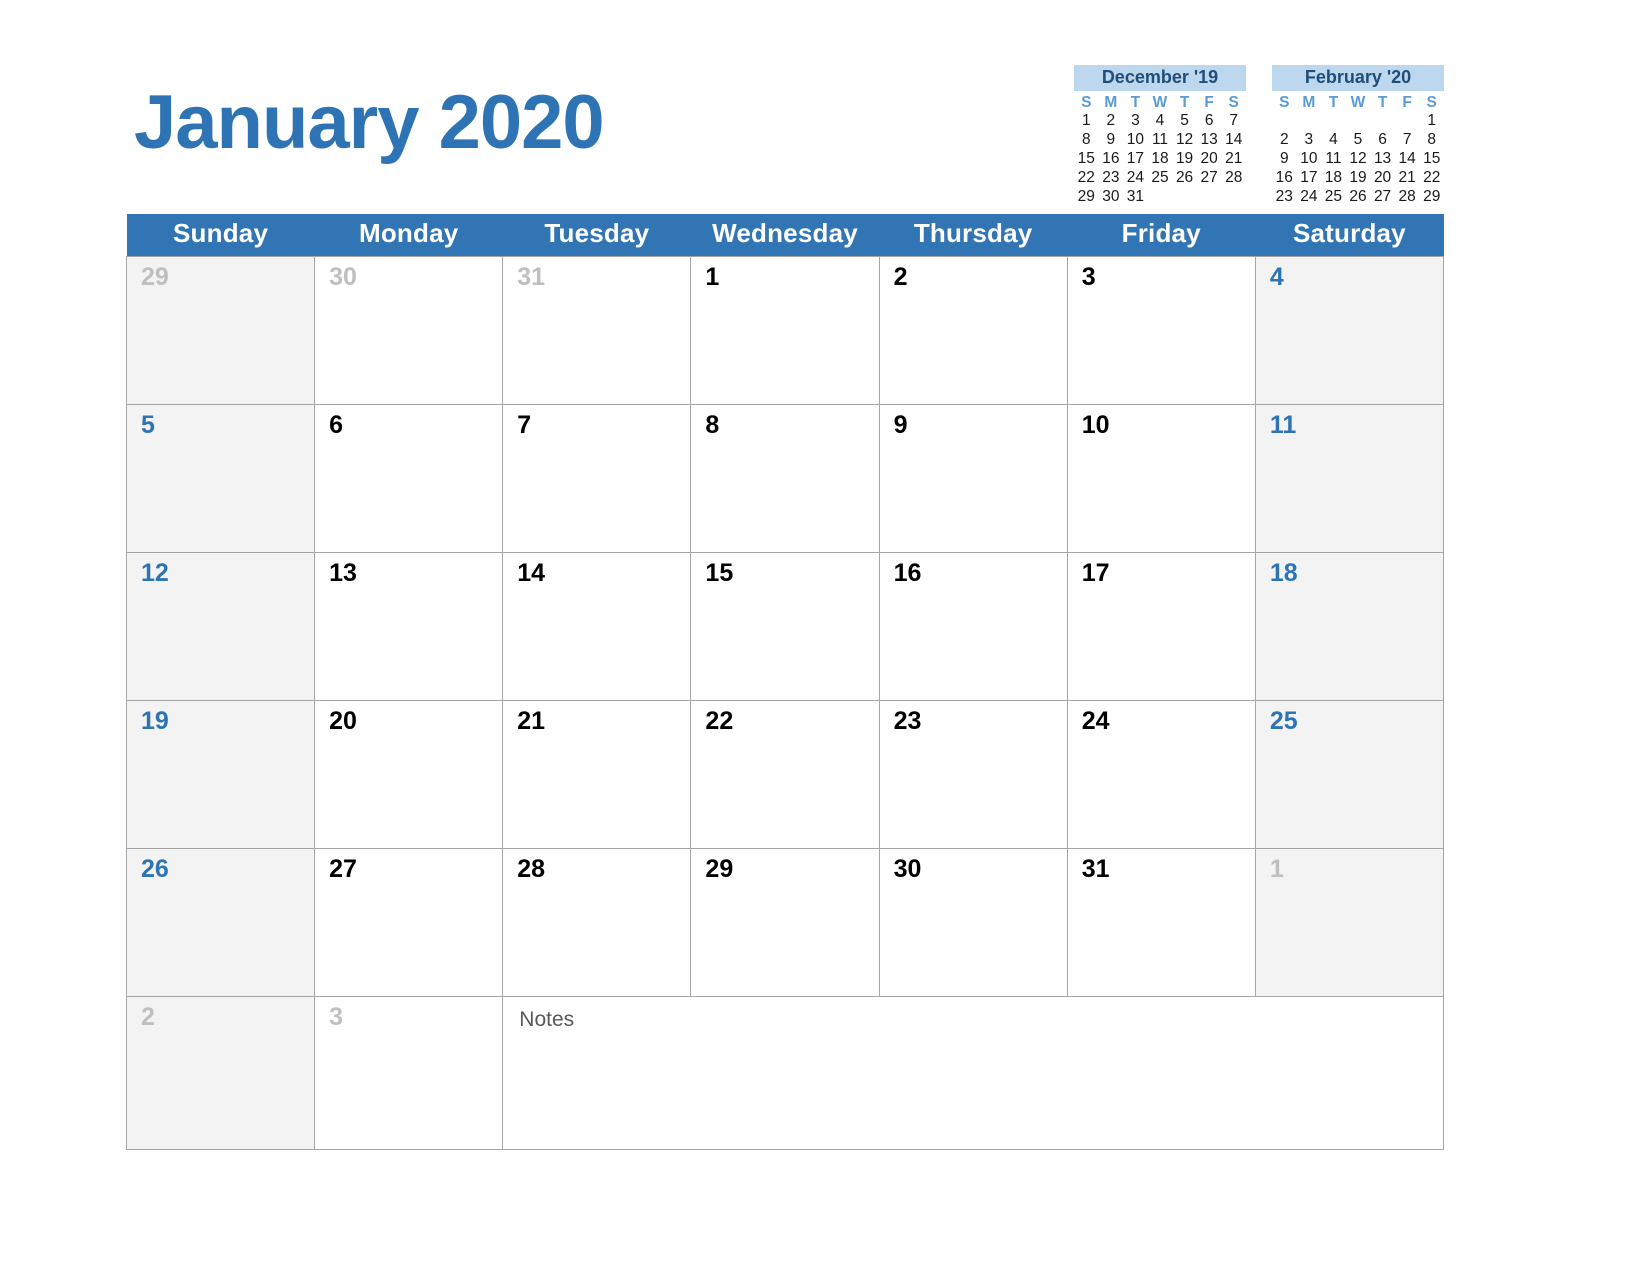 The width and height of the screenshot is (1650, 1275). What do you see at coordinates (1111, 197) in the screenshot?
I see `mini-day-number: 30` at bounding box center [1111, 197].